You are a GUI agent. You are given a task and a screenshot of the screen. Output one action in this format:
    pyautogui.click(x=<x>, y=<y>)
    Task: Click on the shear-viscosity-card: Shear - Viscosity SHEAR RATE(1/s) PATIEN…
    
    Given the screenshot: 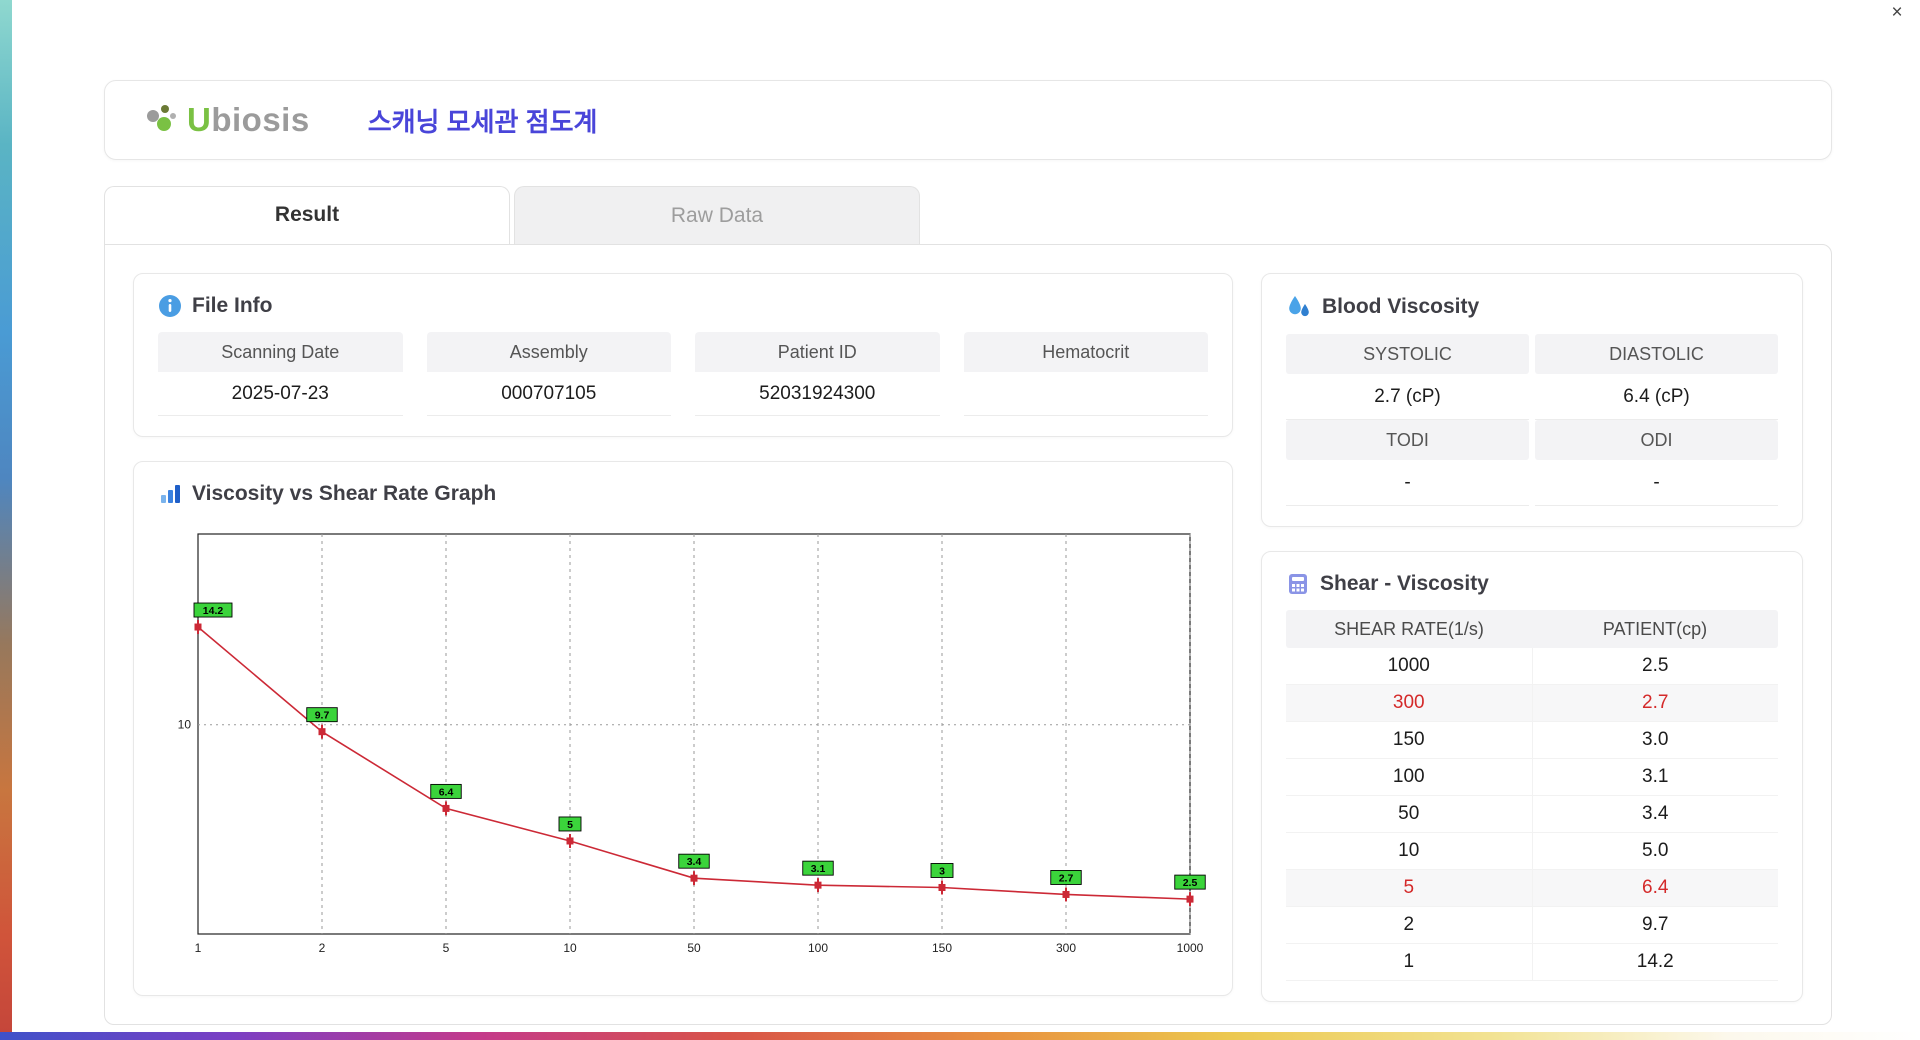 What is the action you would take?
    pyautogui.click(x=1532, y=776)
    